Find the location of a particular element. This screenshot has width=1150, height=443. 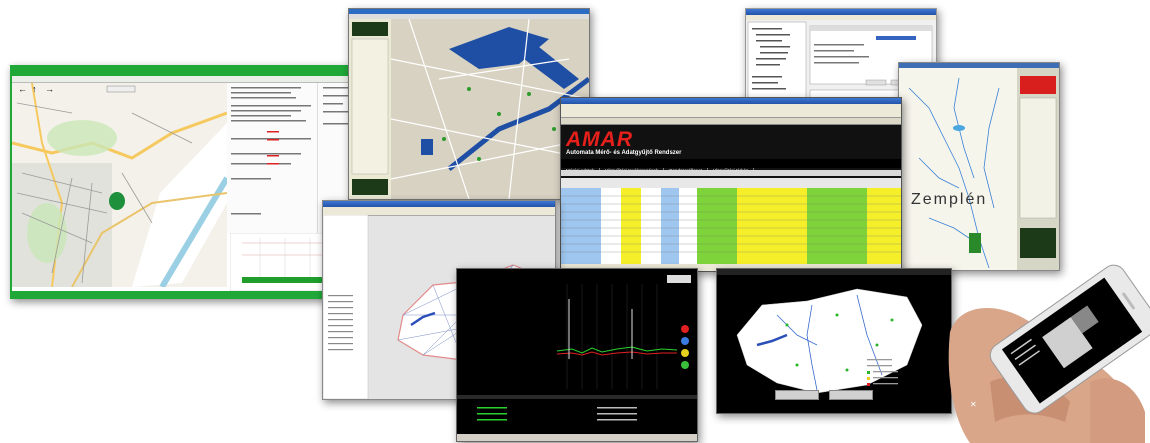

city-street-map is located at coordinates (119, 185).